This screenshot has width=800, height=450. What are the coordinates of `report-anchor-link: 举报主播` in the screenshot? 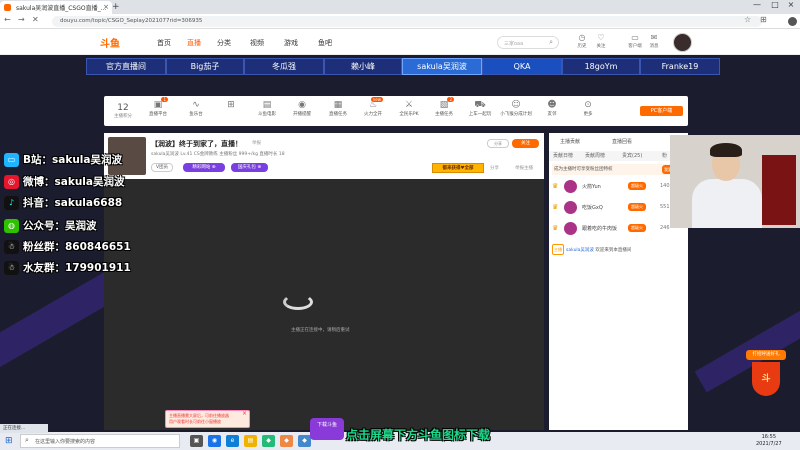 It's located at (524, 168).